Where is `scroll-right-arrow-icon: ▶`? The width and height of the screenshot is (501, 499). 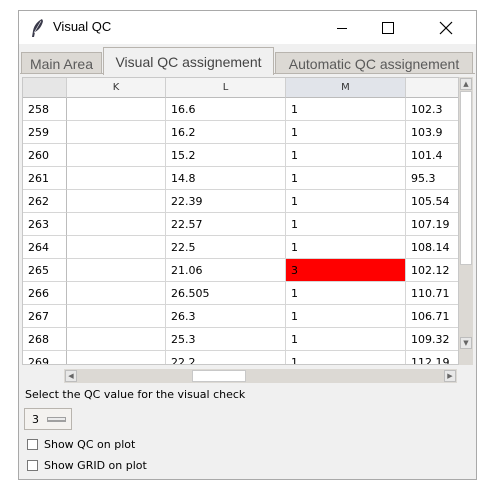
scroll-right-arrow-icon: ▶ is located at coordinates (450, 376).